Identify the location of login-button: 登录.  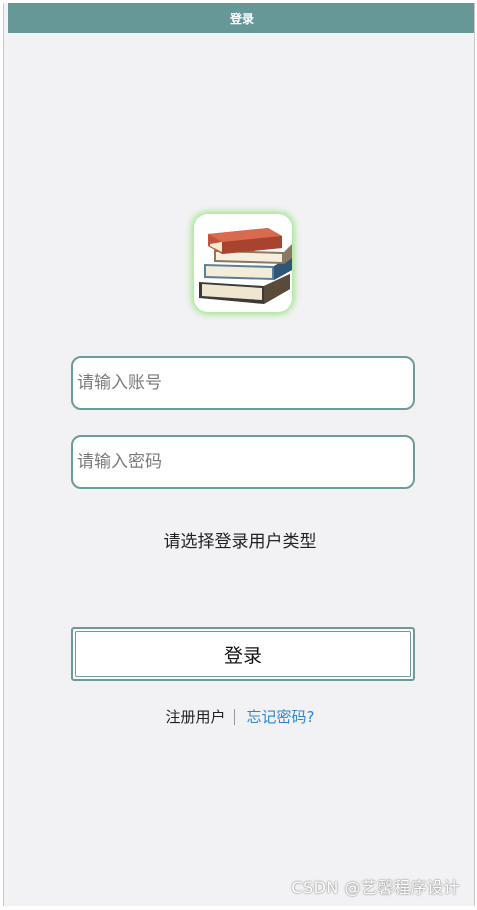
(243, 654).